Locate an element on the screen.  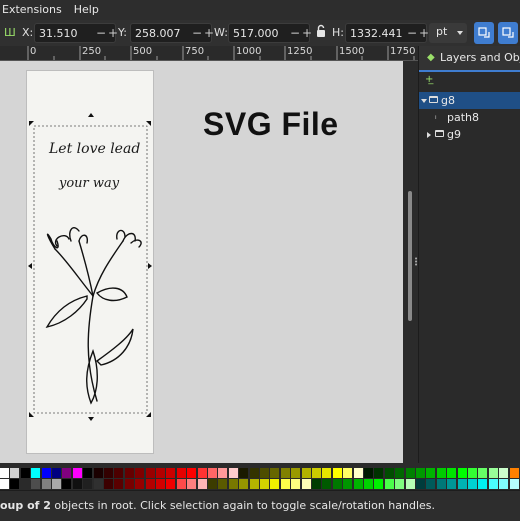
y-input is located at coordinates (163, 33).